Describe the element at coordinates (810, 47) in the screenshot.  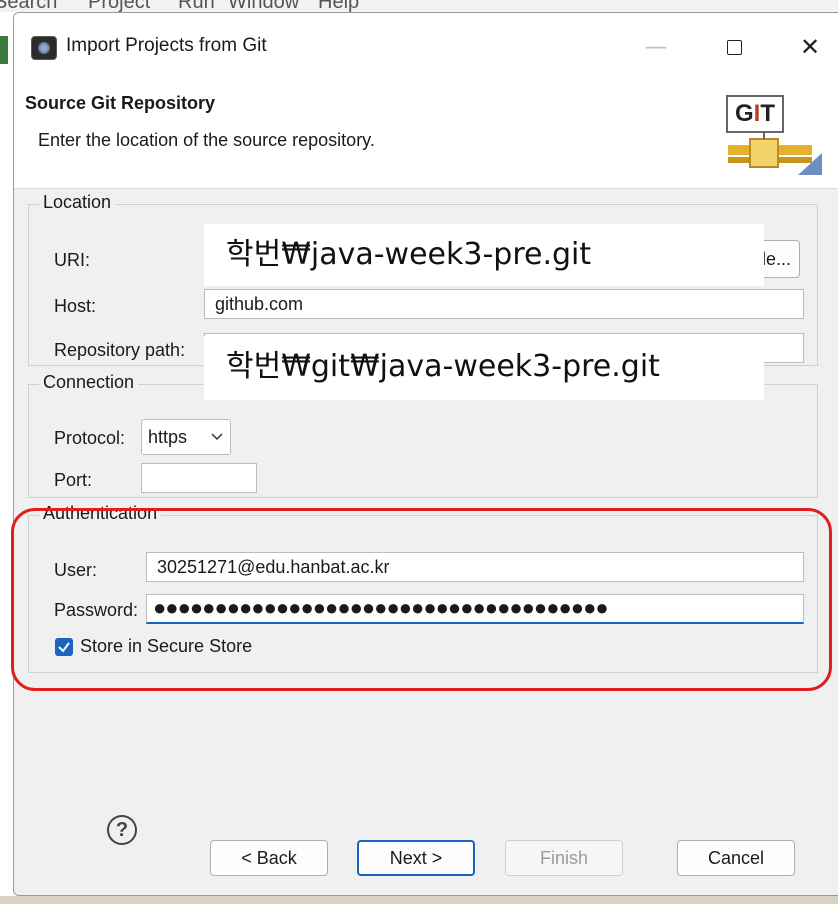
I see `close-button: ✕` at that location.